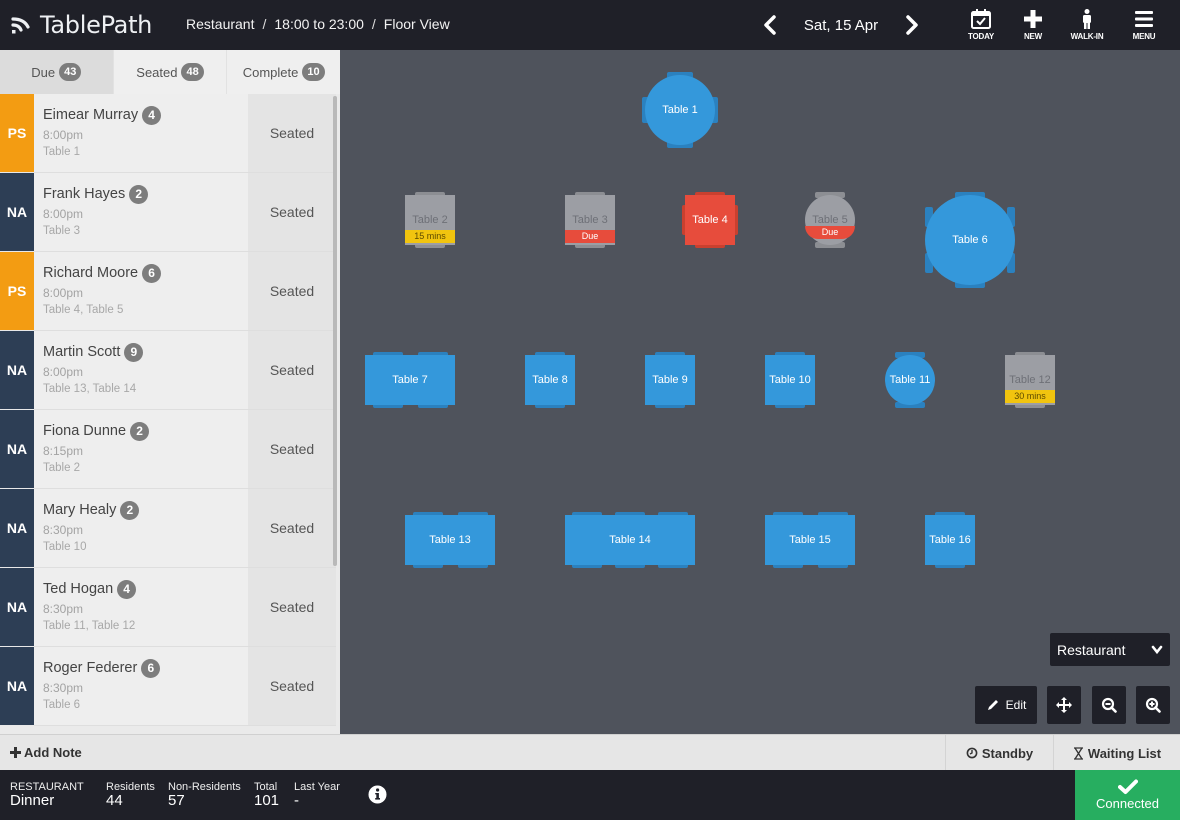  What do you see at coordinates (450, 540) in the screenshot?
I see `floor-table: Table 13` at bounding box center [450, 540].